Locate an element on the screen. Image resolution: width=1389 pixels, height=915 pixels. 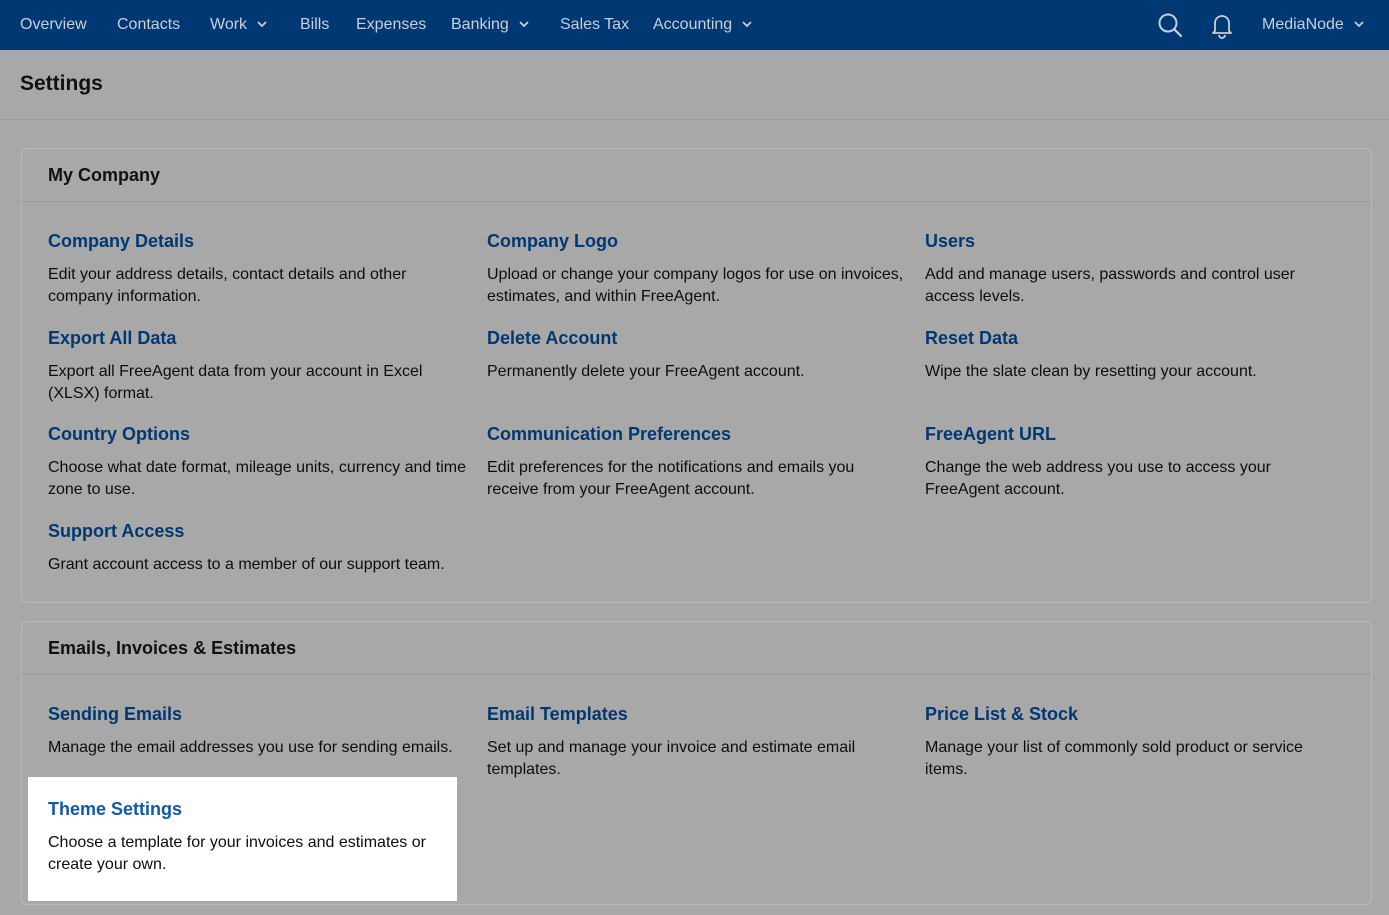
nav-work: Work is located at coordinates (238, 25).